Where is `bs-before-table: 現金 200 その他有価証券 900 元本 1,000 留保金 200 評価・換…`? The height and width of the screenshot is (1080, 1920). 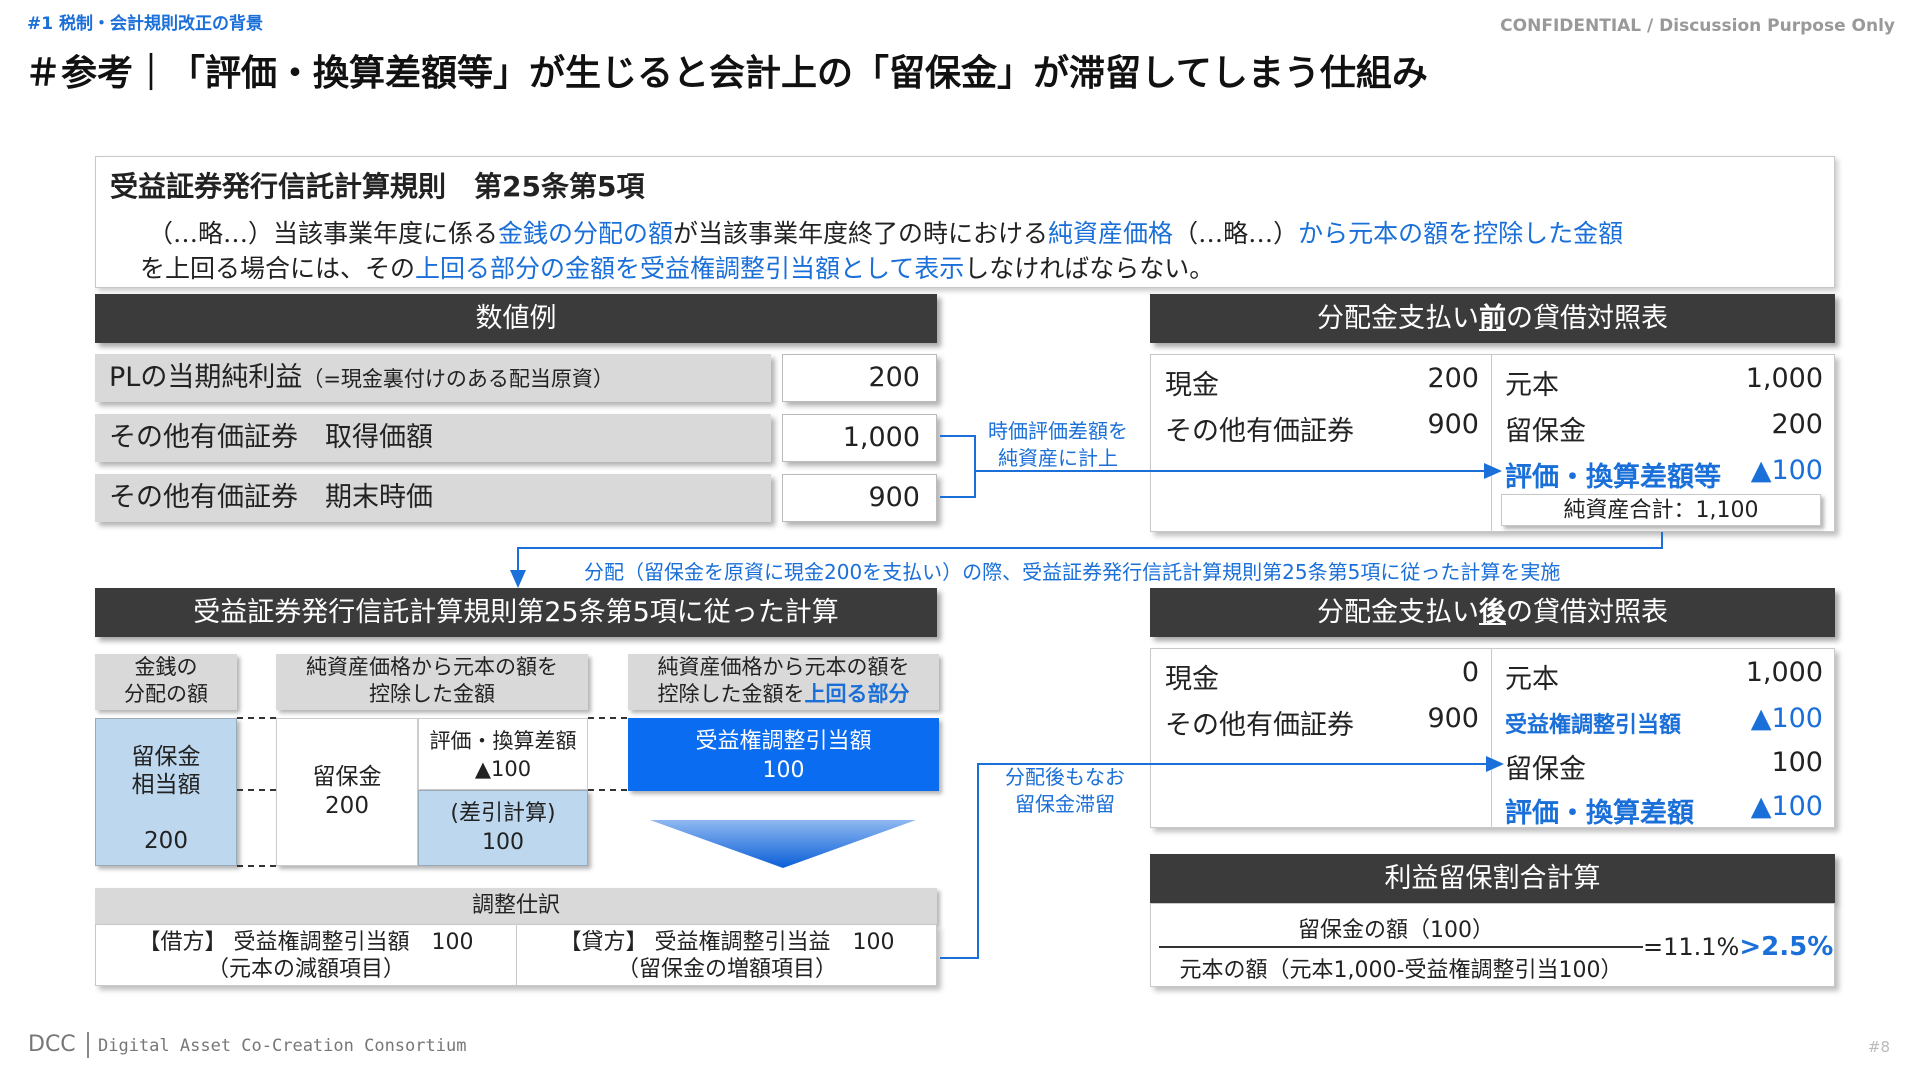
bs-before-table: 現金 200 その他有価証券 900 元本 1,000 留保金 200 評価・換… is located at coordinates (1492, 443).